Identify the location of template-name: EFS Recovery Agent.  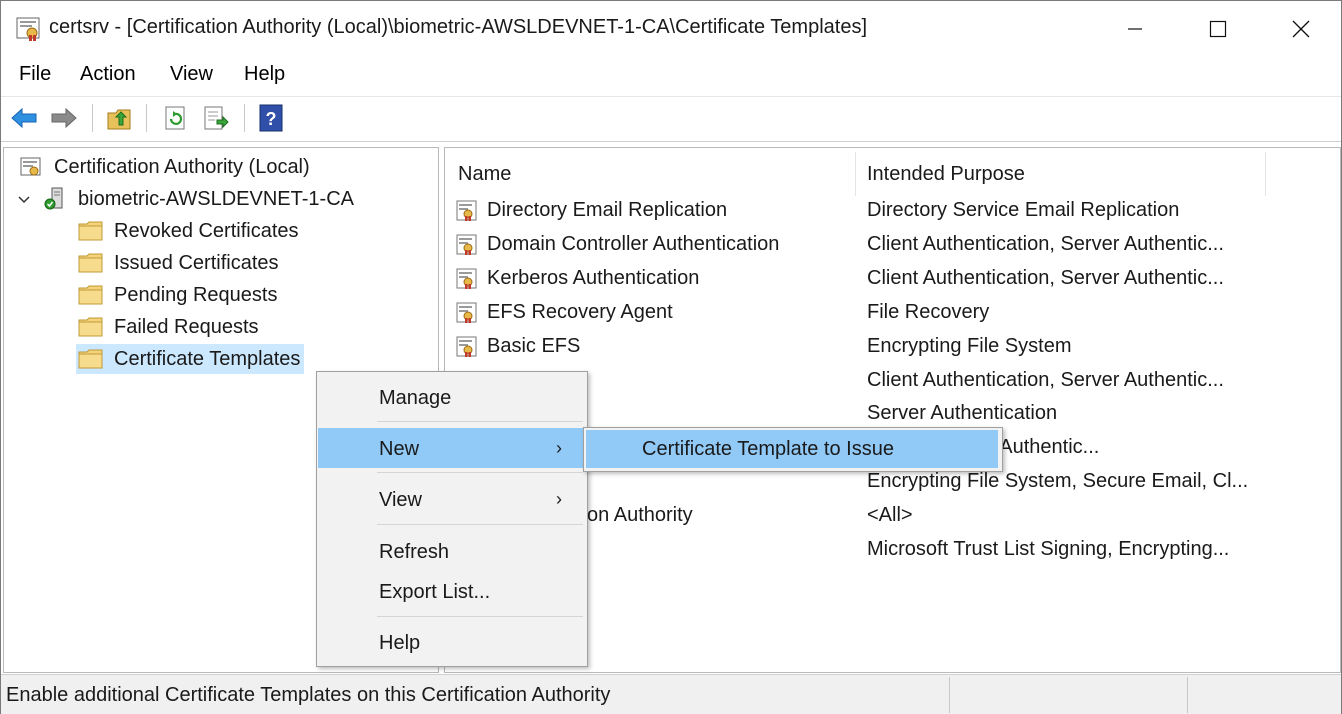
(580, 311).